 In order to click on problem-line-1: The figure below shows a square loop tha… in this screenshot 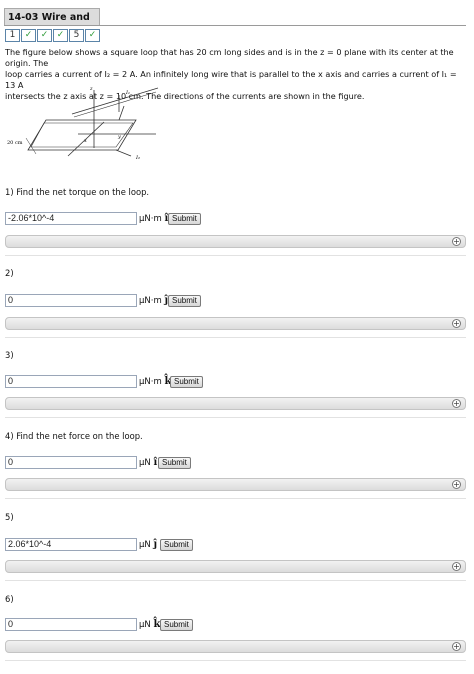, I will do `click(229, 57)`.